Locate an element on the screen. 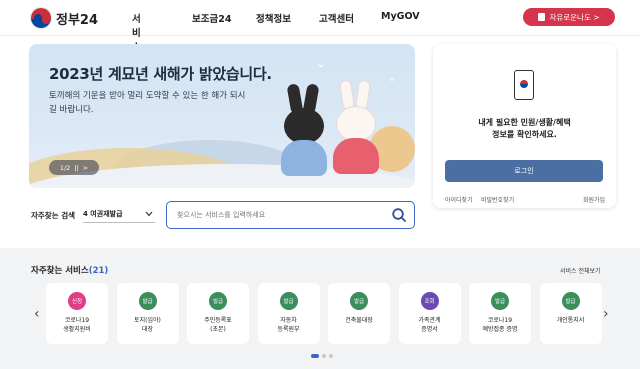  cta-button: 자유로운나도 > is located at coordinates (569, 17).